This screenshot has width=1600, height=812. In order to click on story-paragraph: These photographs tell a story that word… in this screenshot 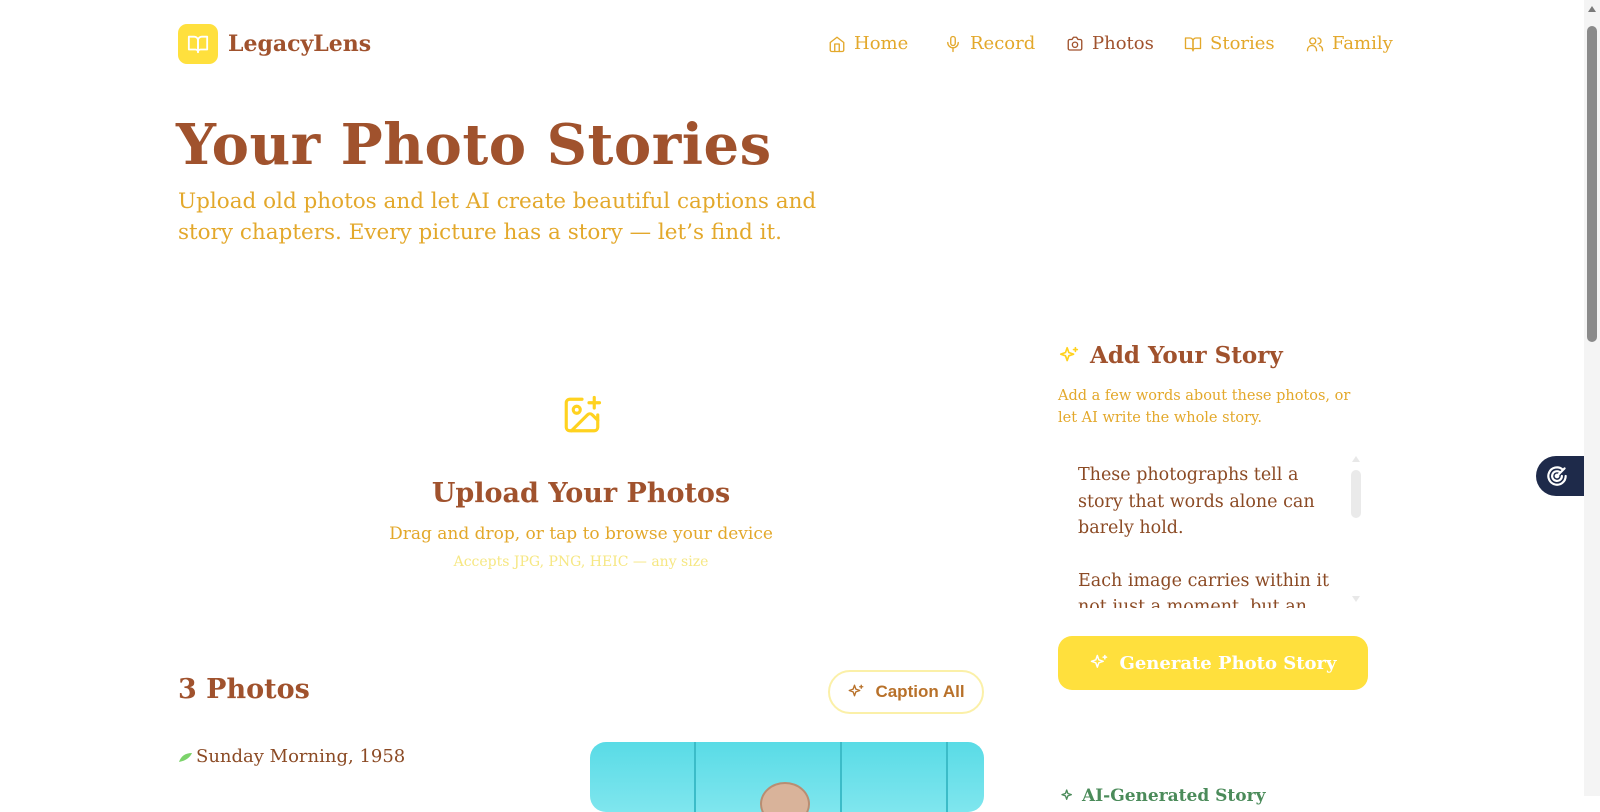, I will do `click(1196, 501)`.